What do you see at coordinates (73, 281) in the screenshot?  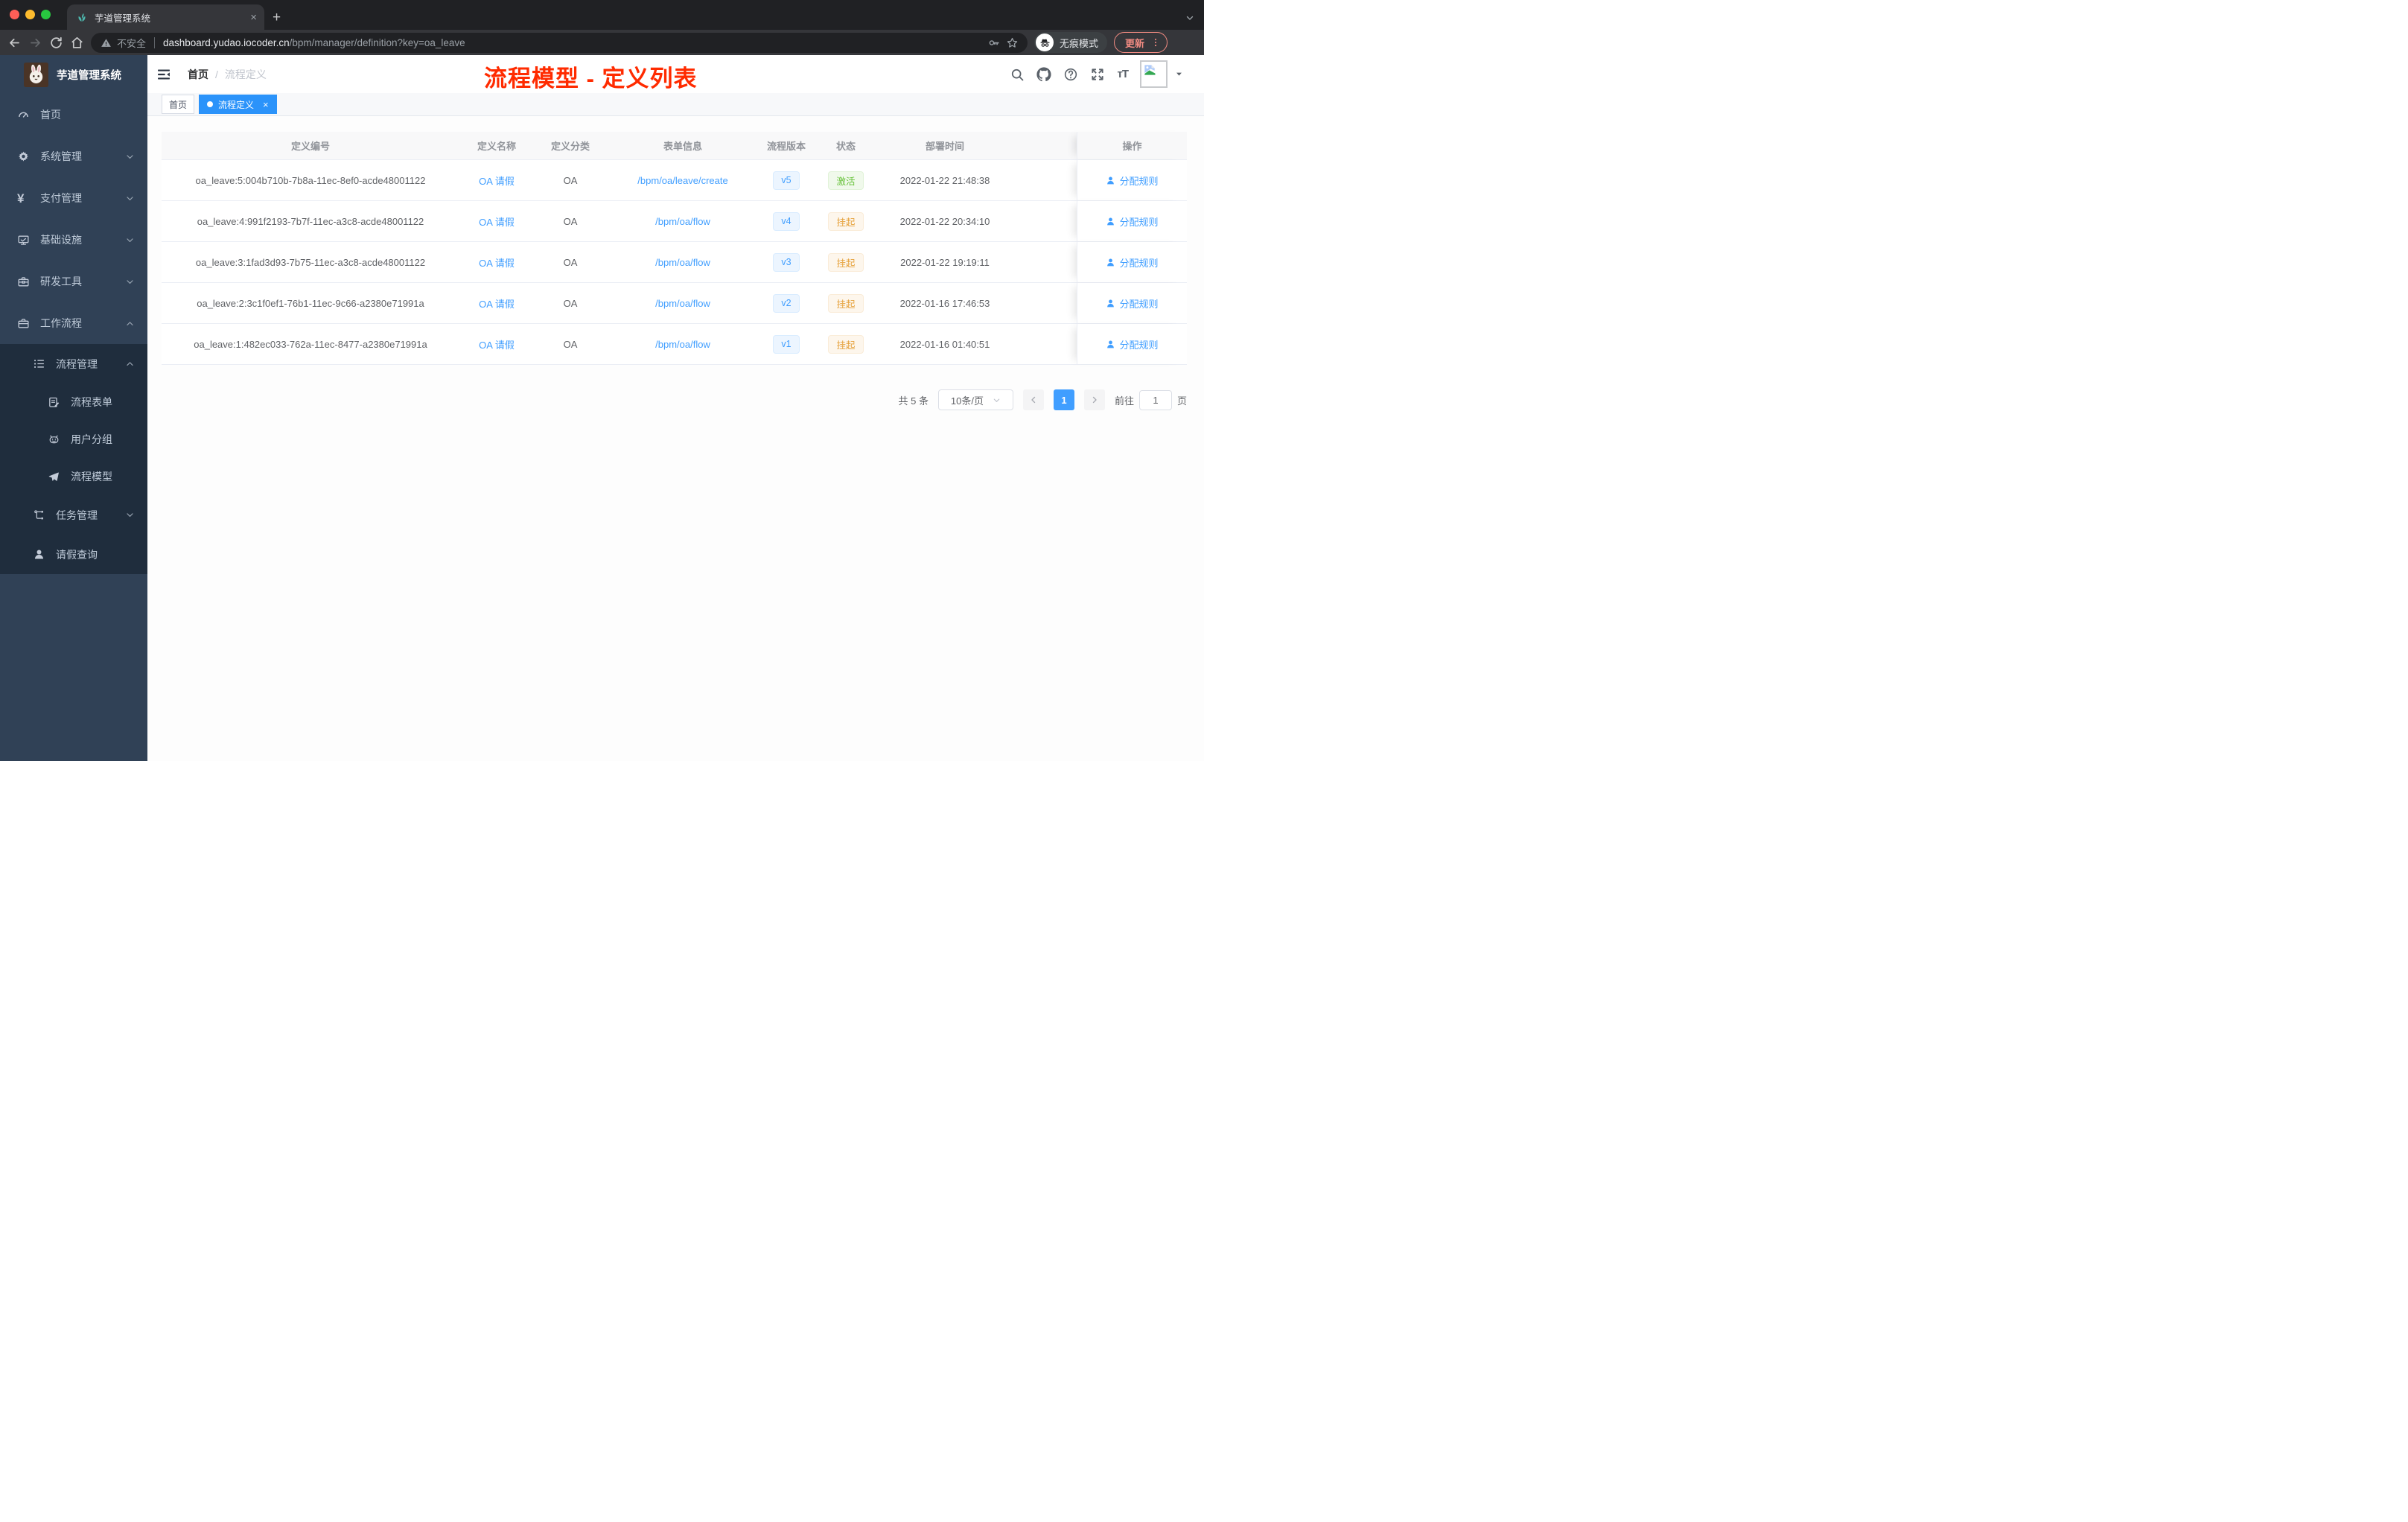 I see `sidebar-item-toolbox: 研发工具` at bounding box center [73, 281].